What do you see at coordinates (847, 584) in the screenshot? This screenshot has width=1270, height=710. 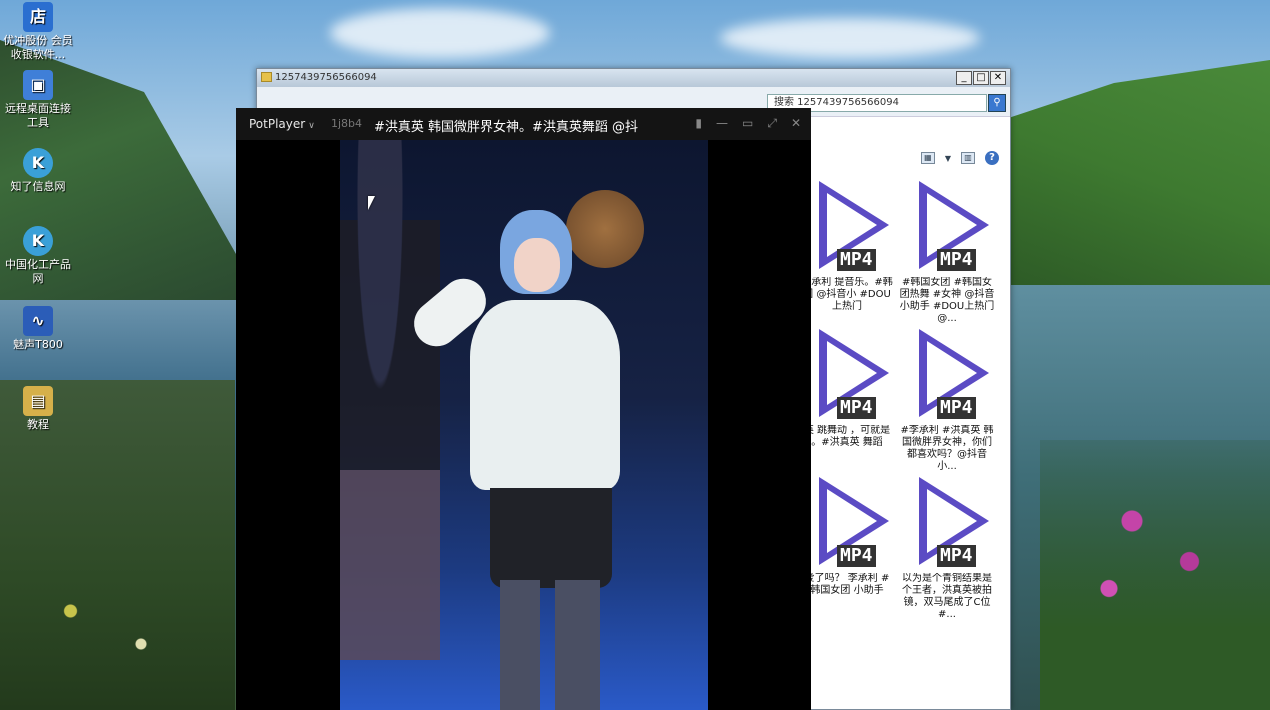 I see `file-name: 爱了吗？ 李承利 # 韩国女团 小助手` at bounding box center [847, 584].